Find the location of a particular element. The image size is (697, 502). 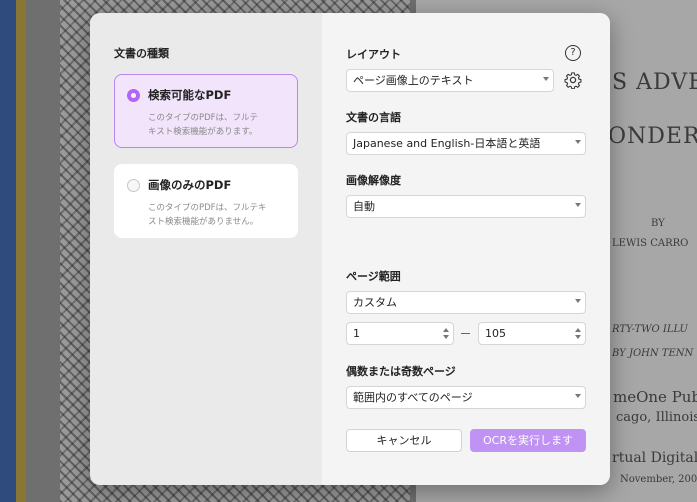

language-label: 文書の言語 is located at coordinates (373, 117).